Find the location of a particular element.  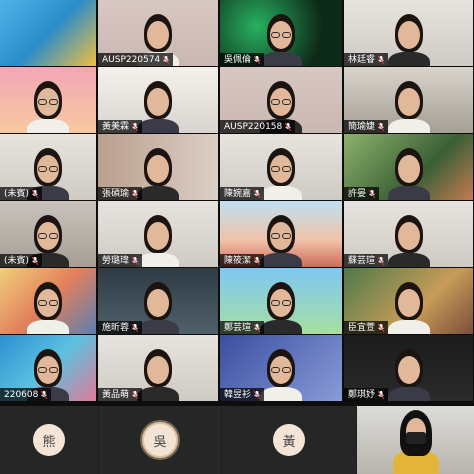

participant-name: 蘇芸瑄 is located at coordinates (362, 260).